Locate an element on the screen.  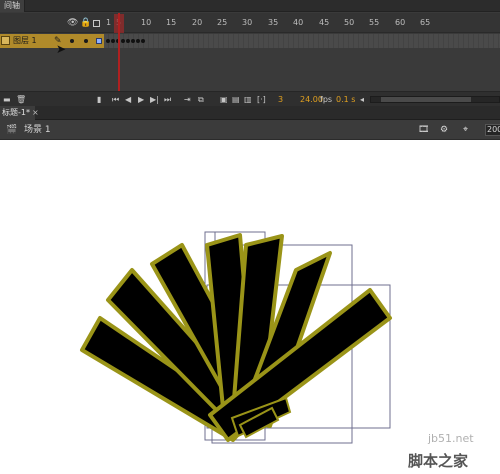
scene-icon: 🎬 is located at coordinates (12, 130).